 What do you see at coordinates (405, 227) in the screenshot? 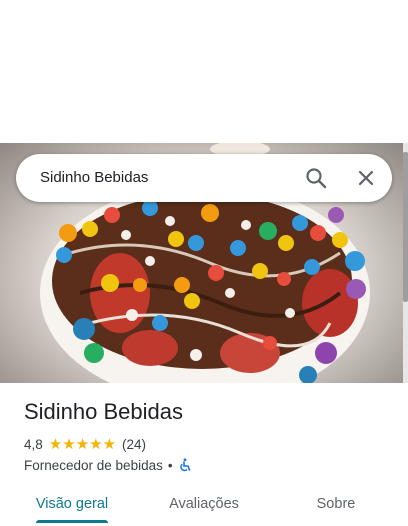
I see `scrollbar-thumb` at bounding box center [405, 227].